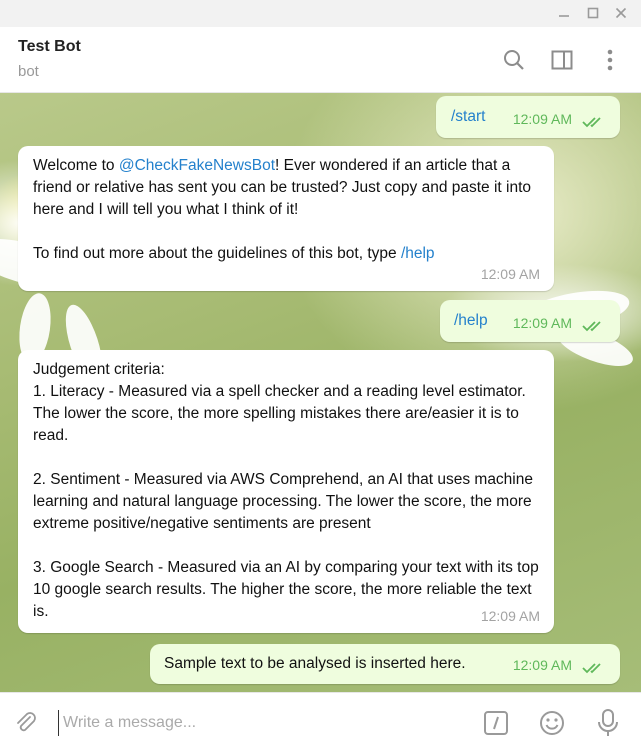 This screenshot has height=750, width=641. Describe the element at coordinates (468, 117) in the screenshot. I see `message-text: /start` at that location.